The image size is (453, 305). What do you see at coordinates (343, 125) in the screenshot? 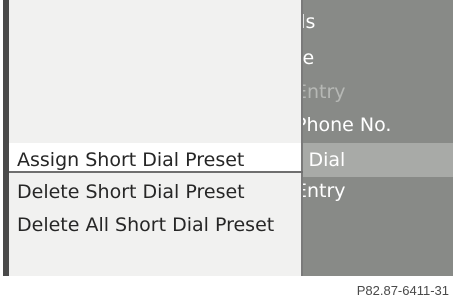
I see `menu-item-label: Phone No.` at bounding box center [343, 125].